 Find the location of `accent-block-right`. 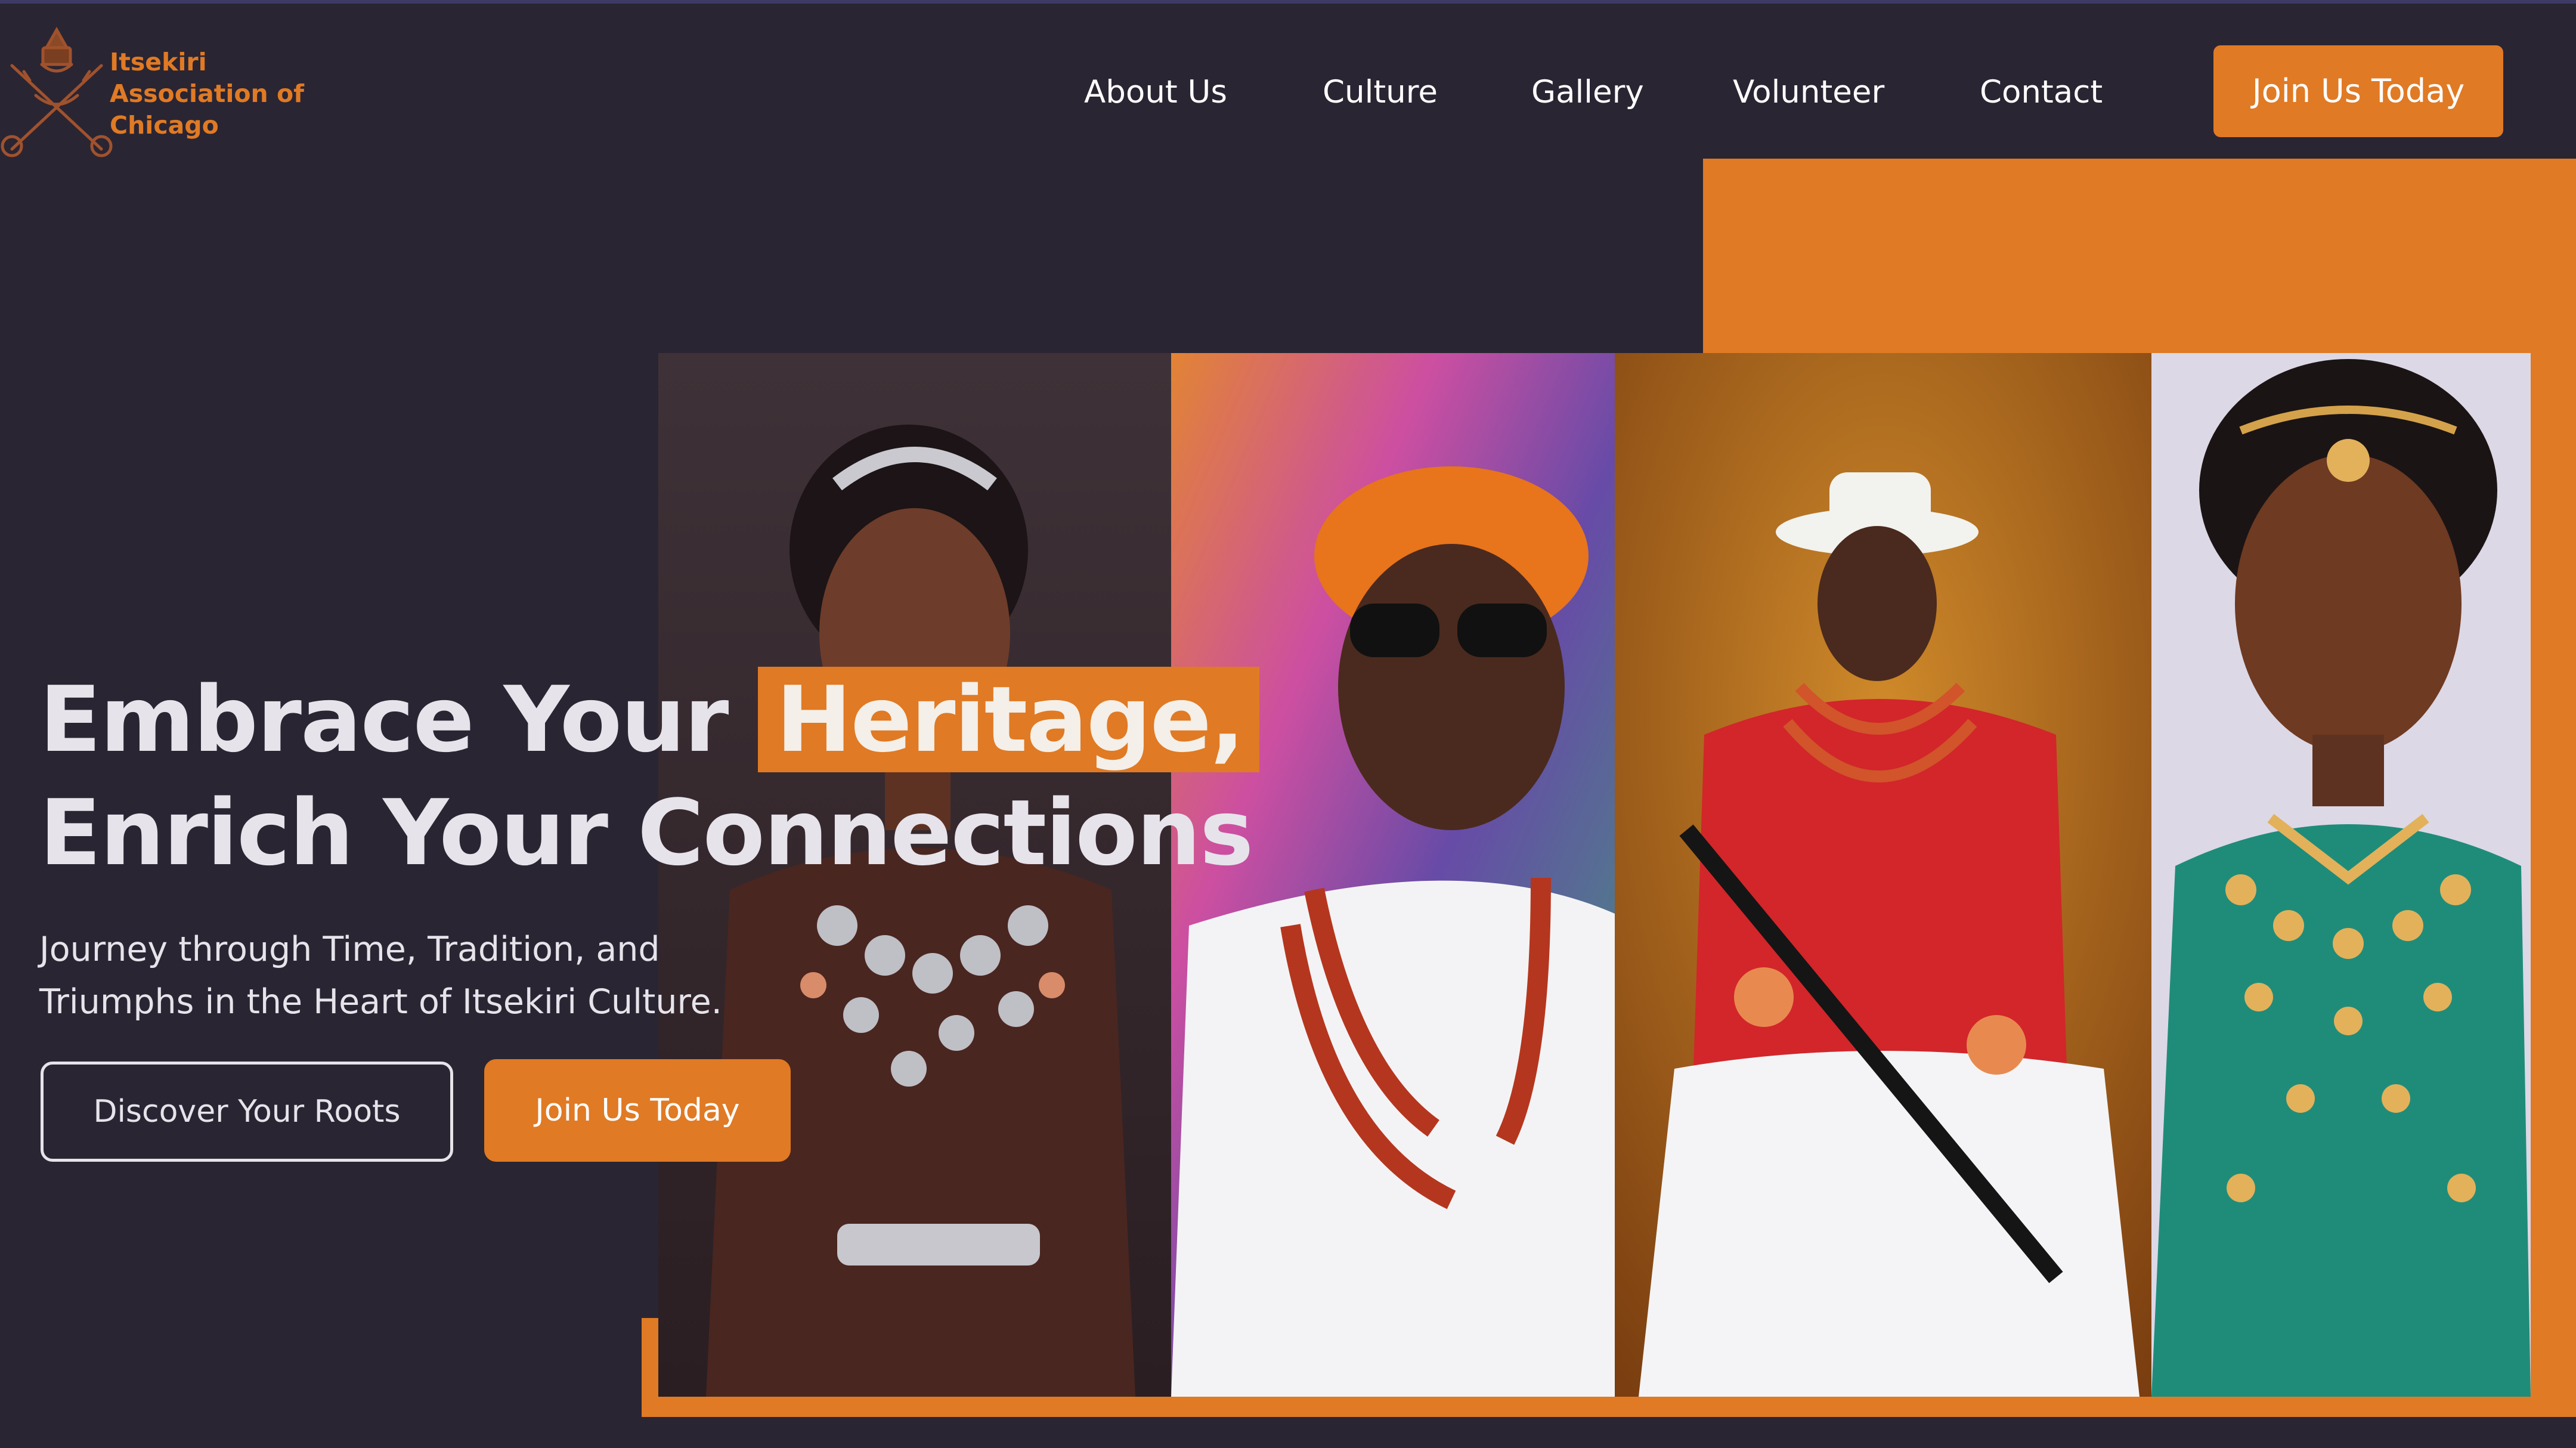

accent-block-right is located at coordinates (2553, 788).